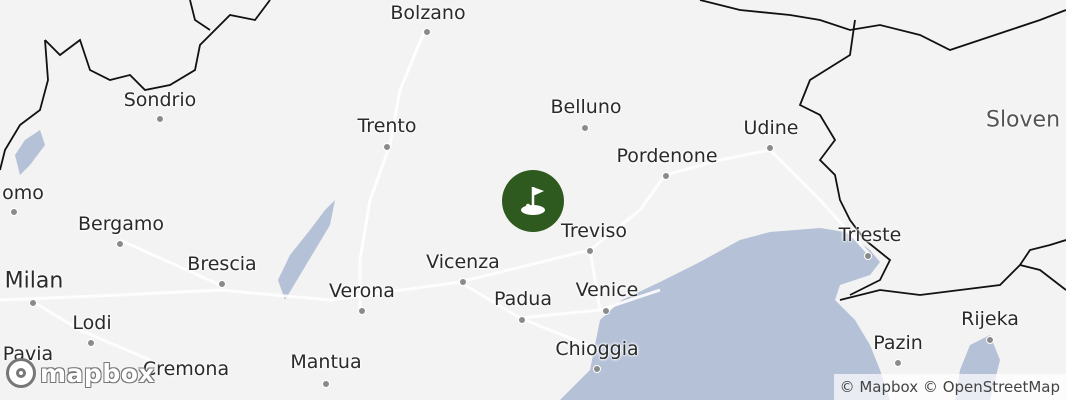  Describe the element at coordinates (770, 148) in the screenshot. I see `city-dot-udine` at that location.